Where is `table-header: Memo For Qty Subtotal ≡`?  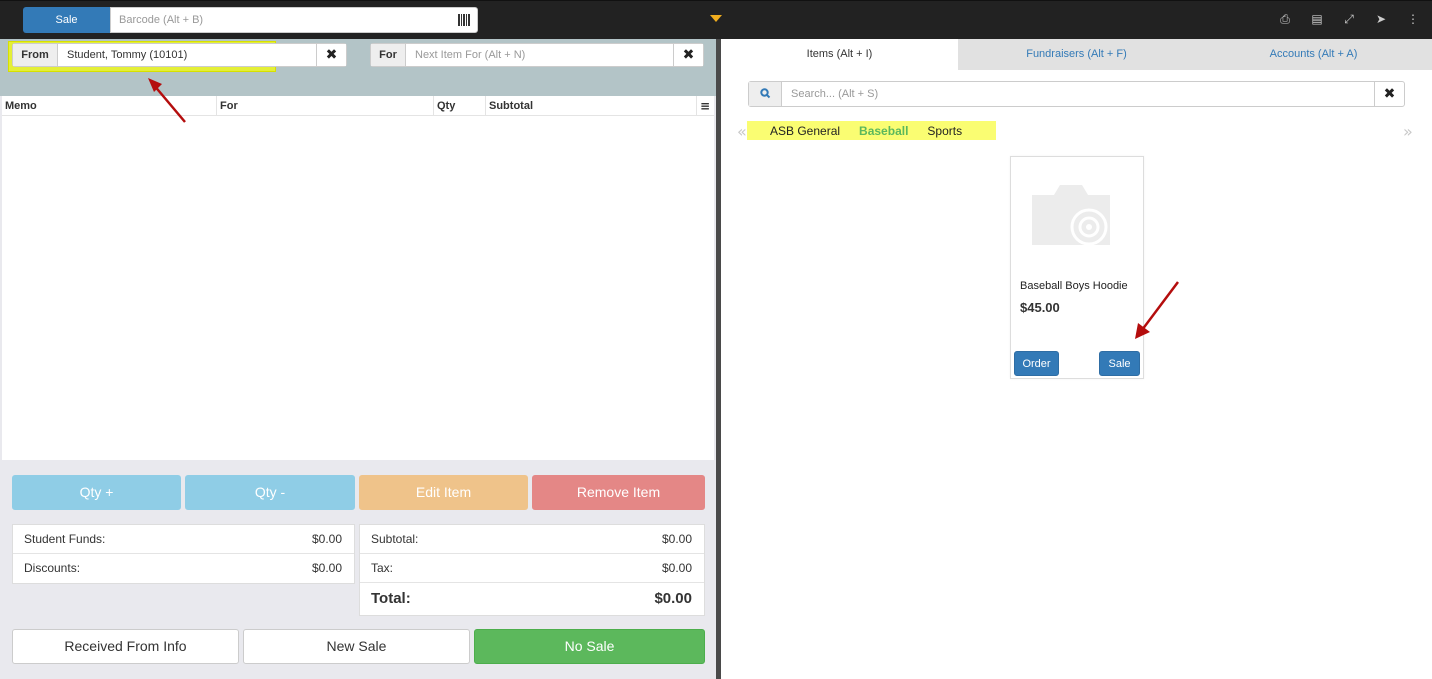 table-header: Memo For Qty Subtotal ≡ is located at coordinates (358, 106).